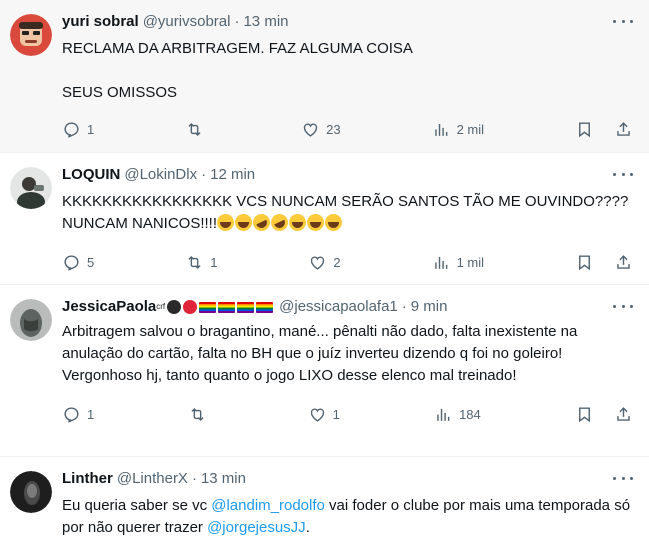  What do you see at coordinates (256, 527) in the screenshot?
I see `mention-link: @jorgejesusJJ` at bounding box center [256, 527].